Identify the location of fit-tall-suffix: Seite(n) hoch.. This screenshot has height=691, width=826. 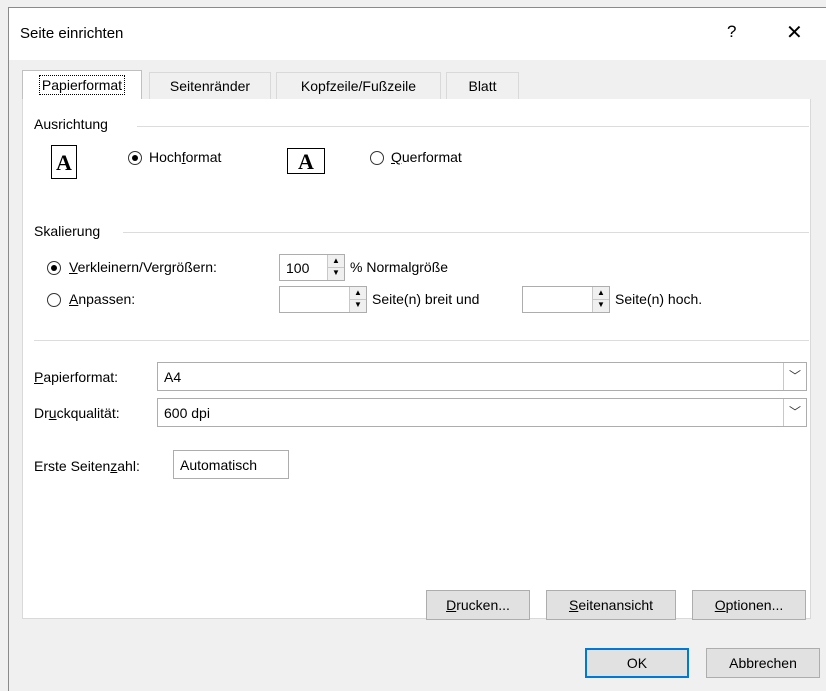
(659, 299).